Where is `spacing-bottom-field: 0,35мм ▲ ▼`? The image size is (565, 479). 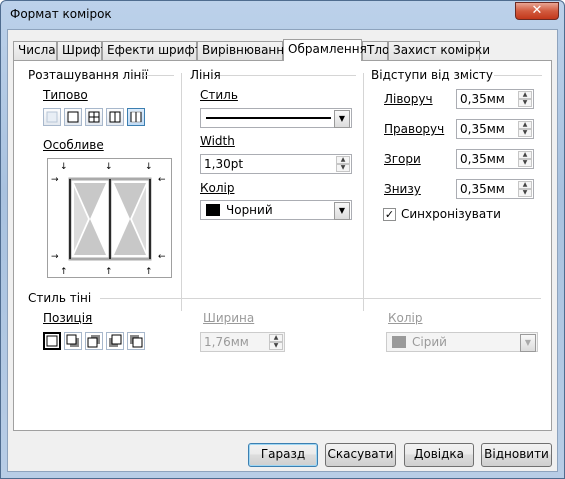 spacing-bottom-field: 0,35мм ▲ ▼ is located at coordinates (495, 189).